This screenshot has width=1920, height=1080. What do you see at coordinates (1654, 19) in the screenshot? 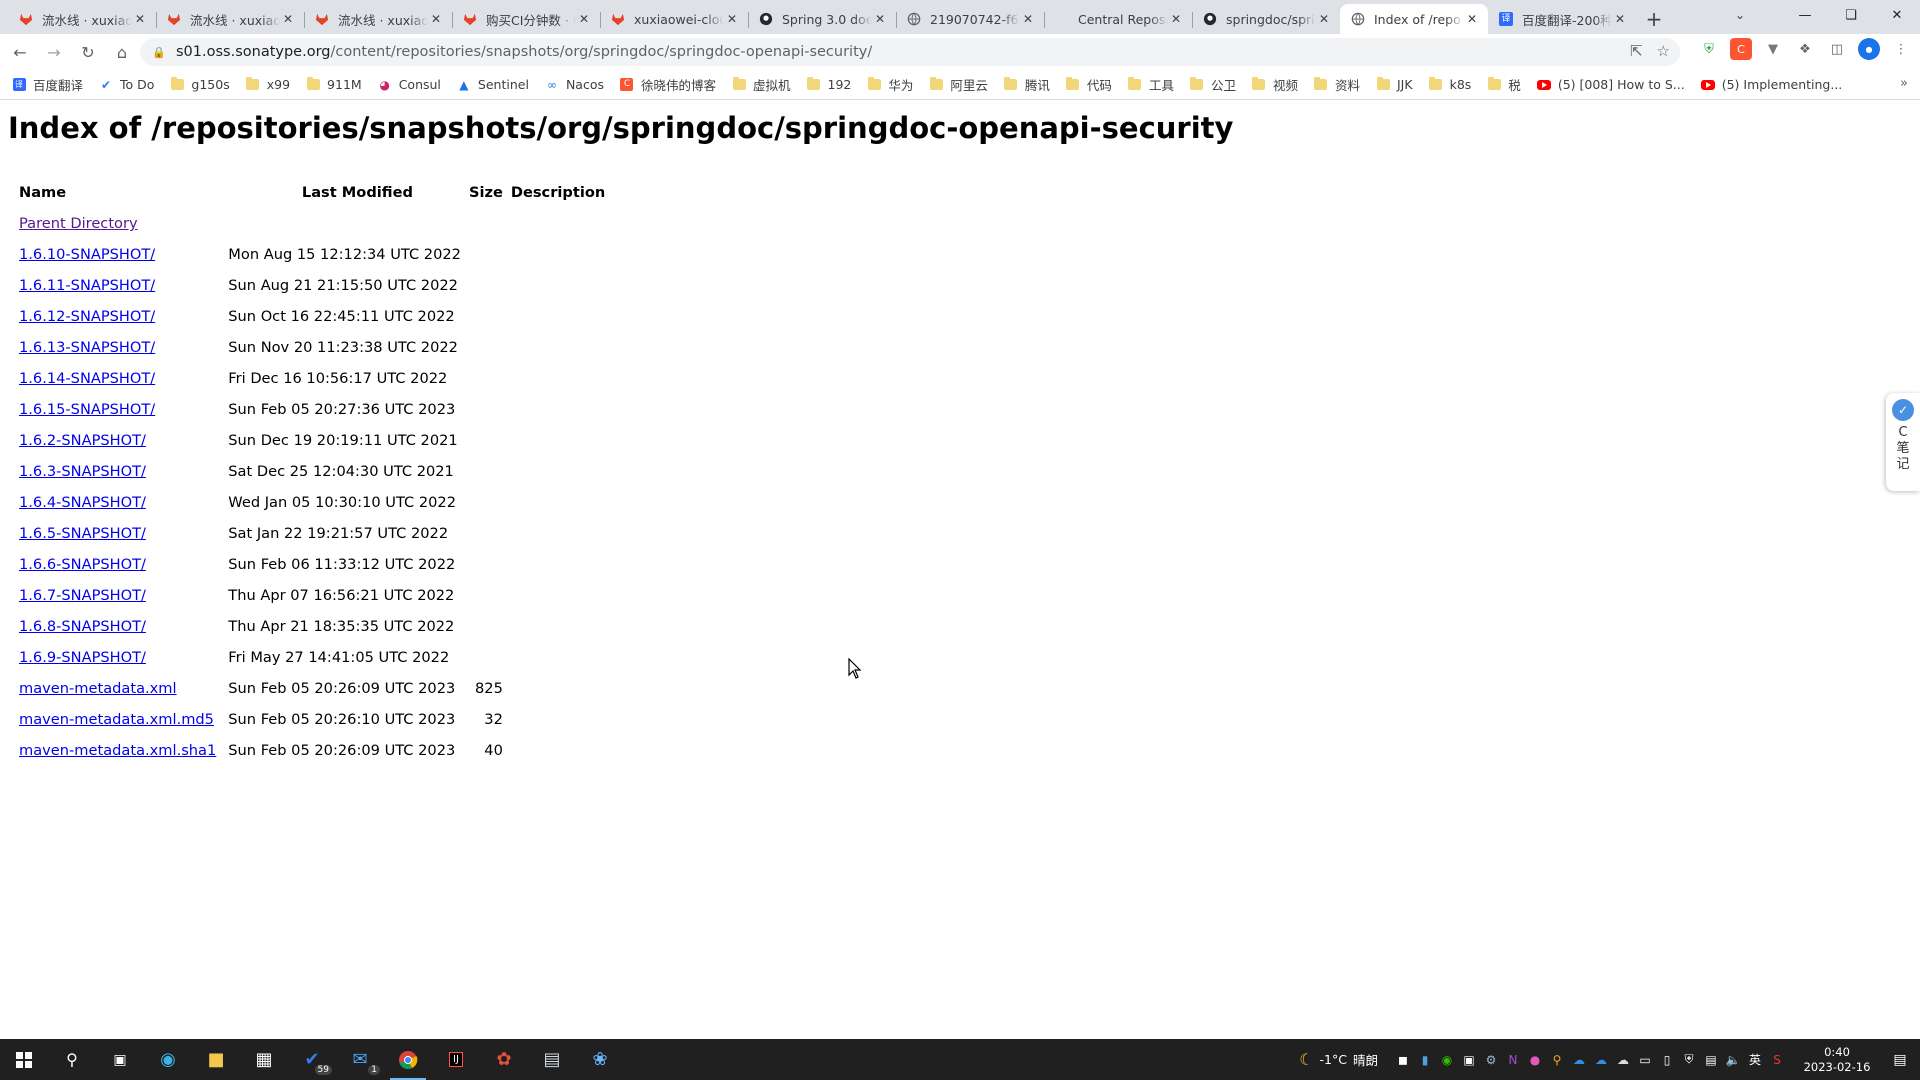
I see `new-tab-button: +` at bounding box center [1654, 19].